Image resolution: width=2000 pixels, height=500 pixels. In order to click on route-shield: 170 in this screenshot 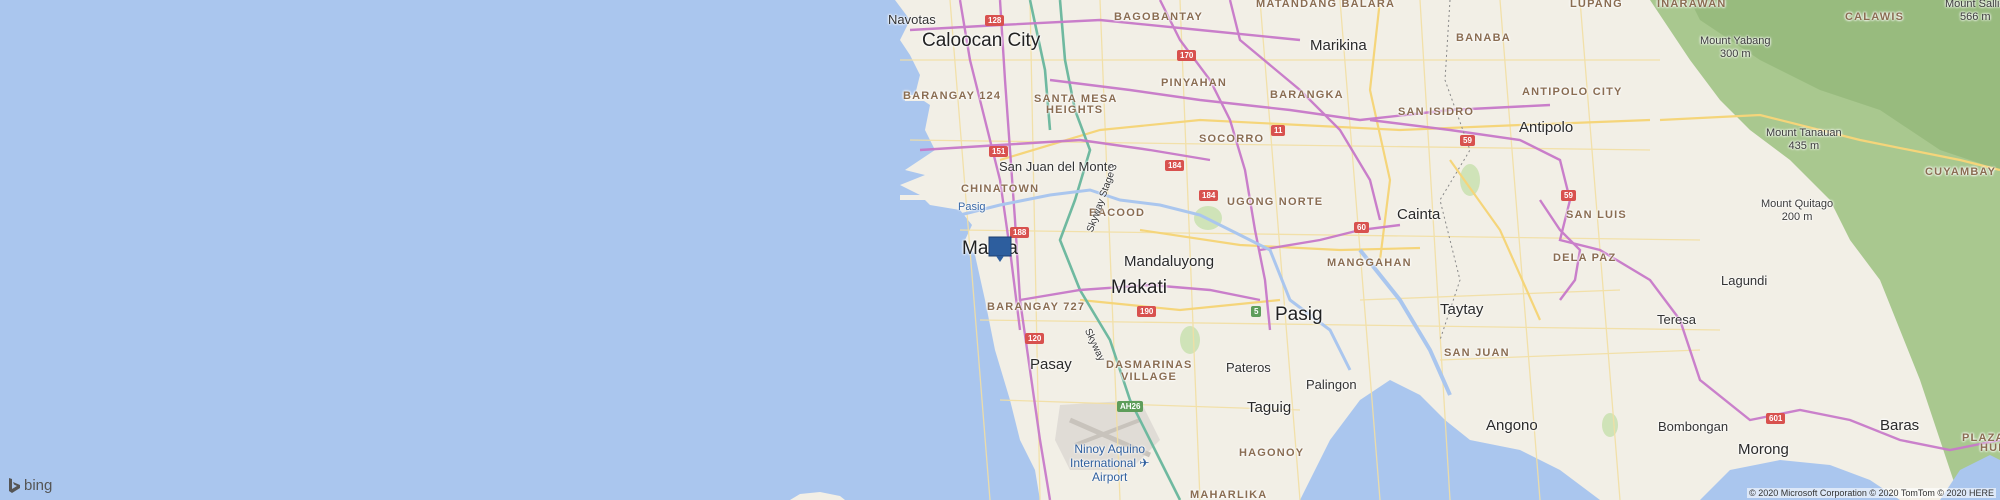, I will do `click(1187, 55)`.